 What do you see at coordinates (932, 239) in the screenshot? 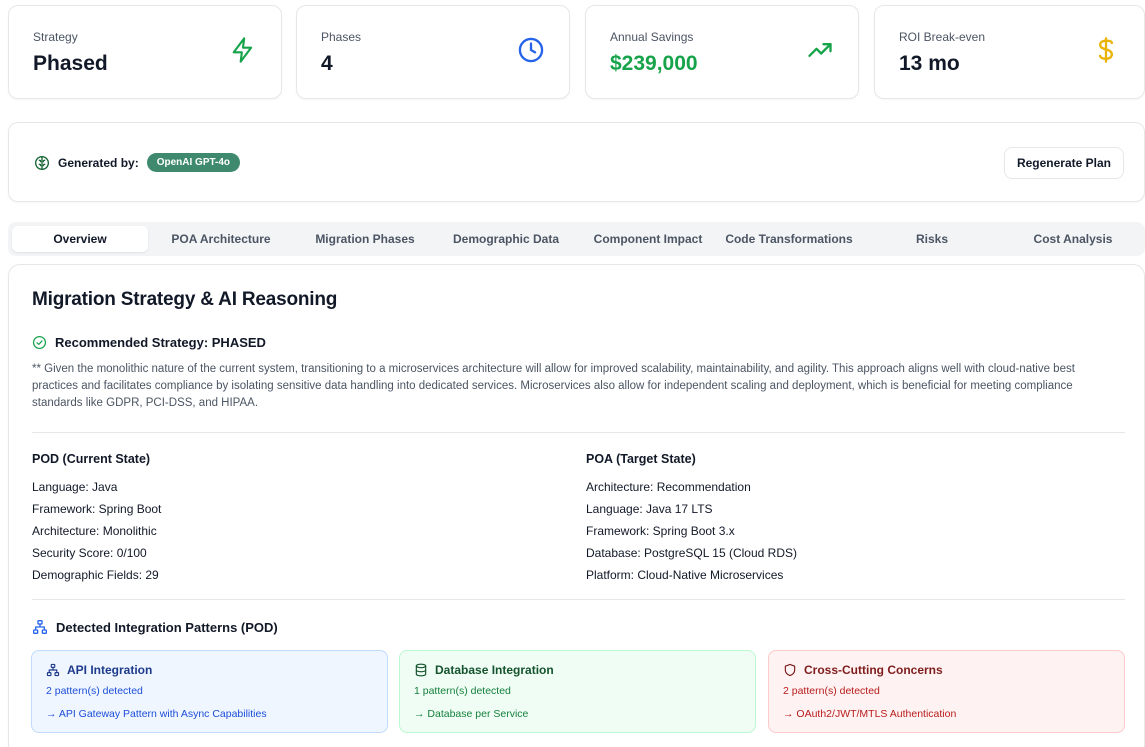
I see `tab-risks: Risks` at bounding box center [932, 239].